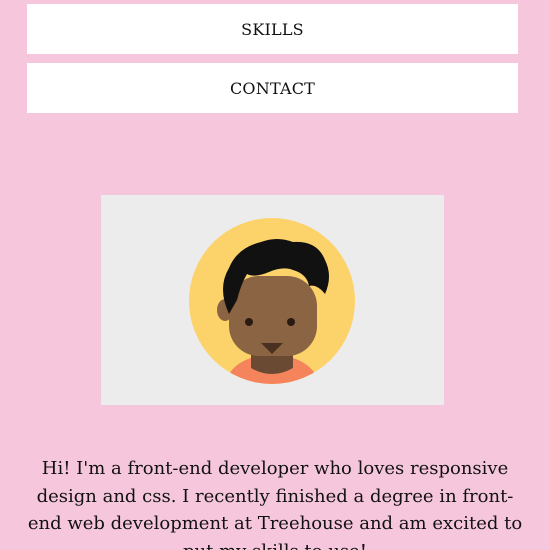 Image resolution: width=550 pixels, height=550 pixels. Describe the element at coordinates (272, 29) in the screenshot. I see `nav-item-skills: SKILLS` at that location.